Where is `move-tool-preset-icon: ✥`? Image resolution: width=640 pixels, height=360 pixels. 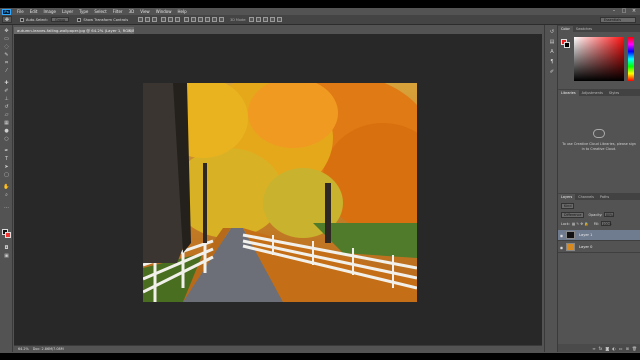 move-tool-preset-icon: ✥ is located at coordinates (7, 19).